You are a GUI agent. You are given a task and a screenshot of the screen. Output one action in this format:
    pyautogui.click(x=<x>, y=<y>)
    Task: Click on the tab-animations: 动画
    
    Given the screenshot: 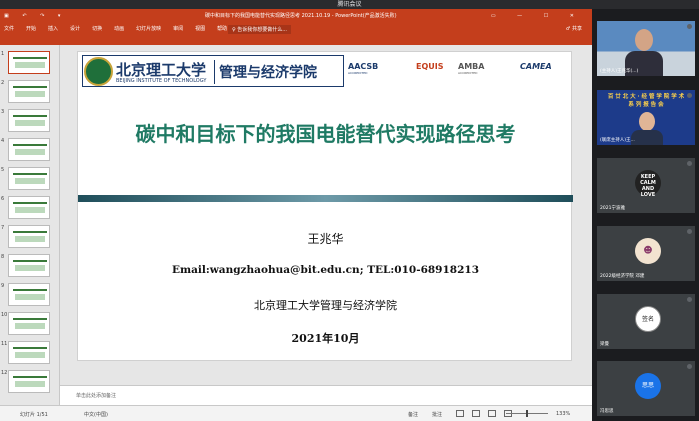 What is the action you would take?
    pyautogui.click(x=119, y=28)
    